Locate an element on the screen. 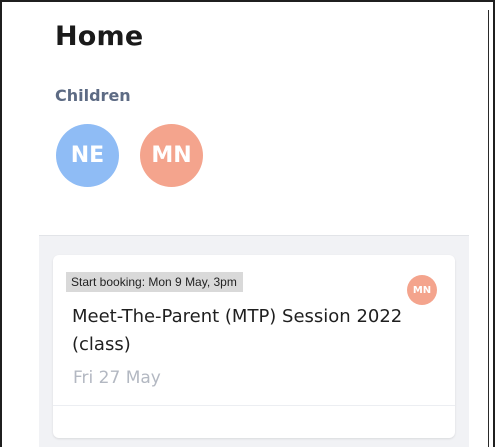 This screenshot has width=495, height=447. event-child-avatar: MN is located at coordinates (422, 290).